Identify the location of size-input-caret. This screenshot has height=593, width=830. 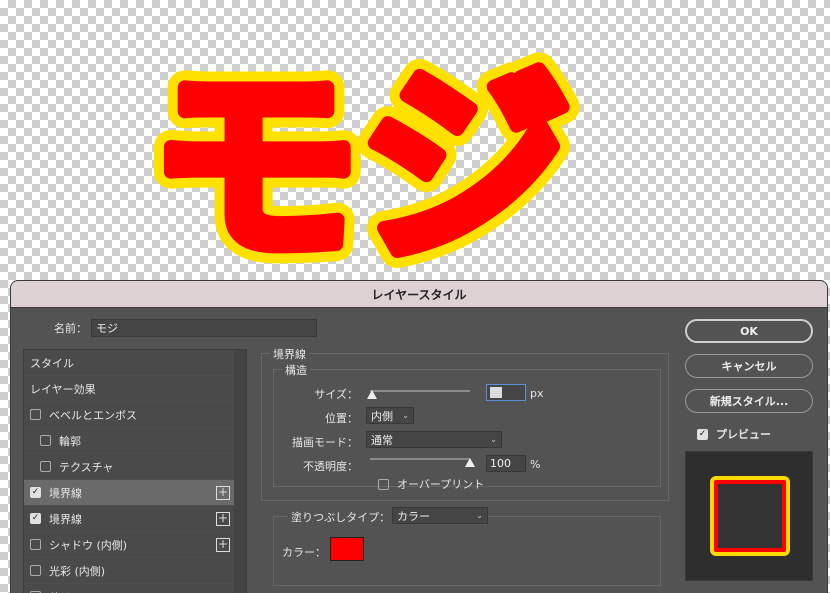
(496, 392).